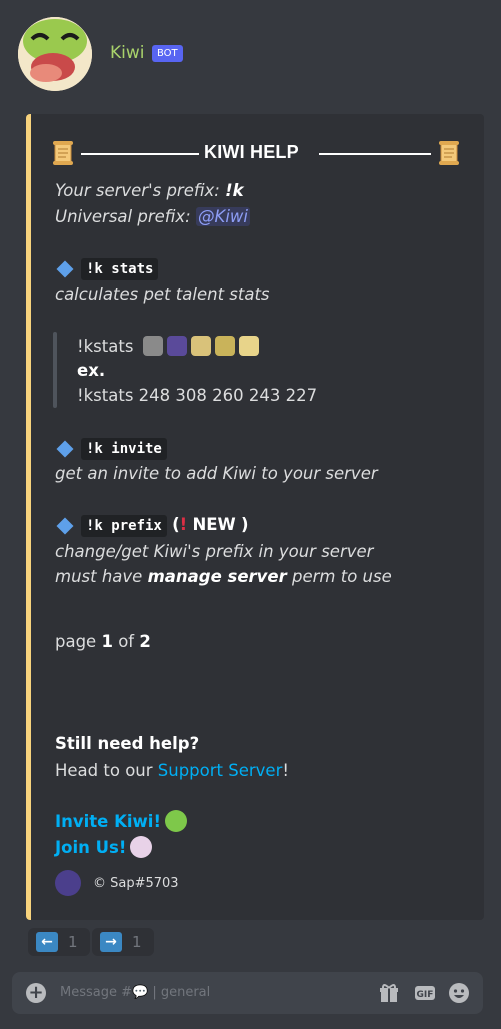  What do you see at coordinates (375, 154) in the screenshot?
I see `title-divider-right` at bounding box center [375, 154].